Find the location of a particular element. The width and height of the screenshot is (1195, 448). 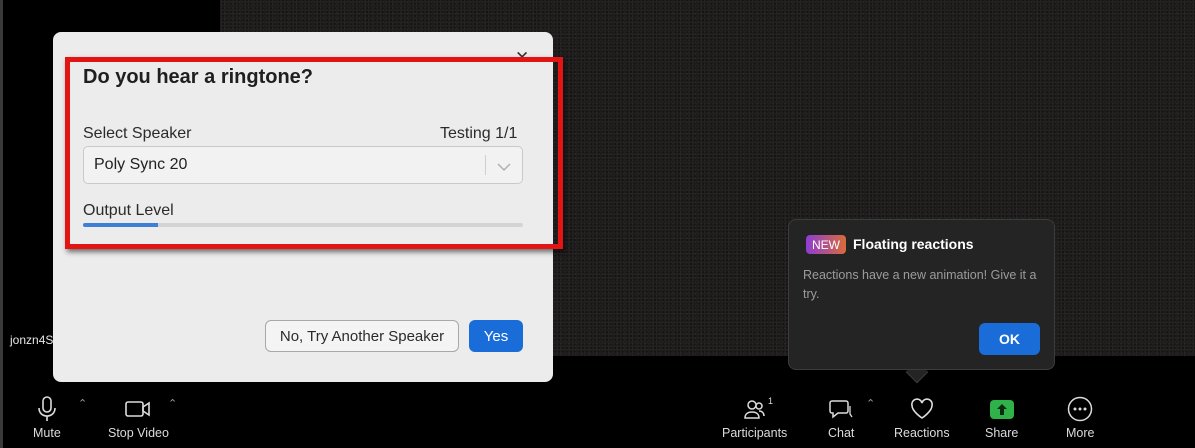

share-label: Share is located at coordinates (1002, 433).